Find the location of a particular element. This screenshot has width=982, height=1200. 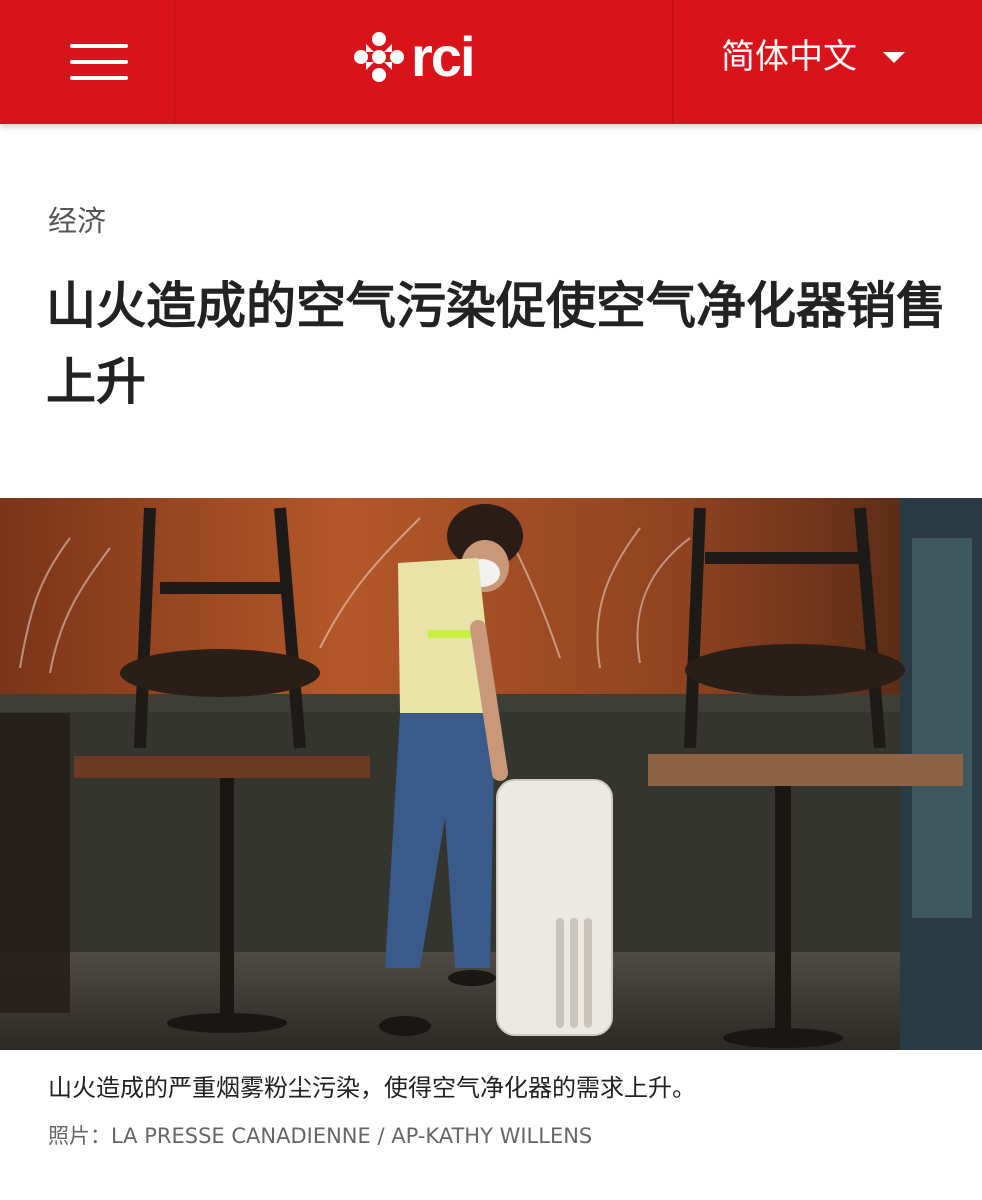

site-header: rci 简体中文 is located at coordinates (491, 62).